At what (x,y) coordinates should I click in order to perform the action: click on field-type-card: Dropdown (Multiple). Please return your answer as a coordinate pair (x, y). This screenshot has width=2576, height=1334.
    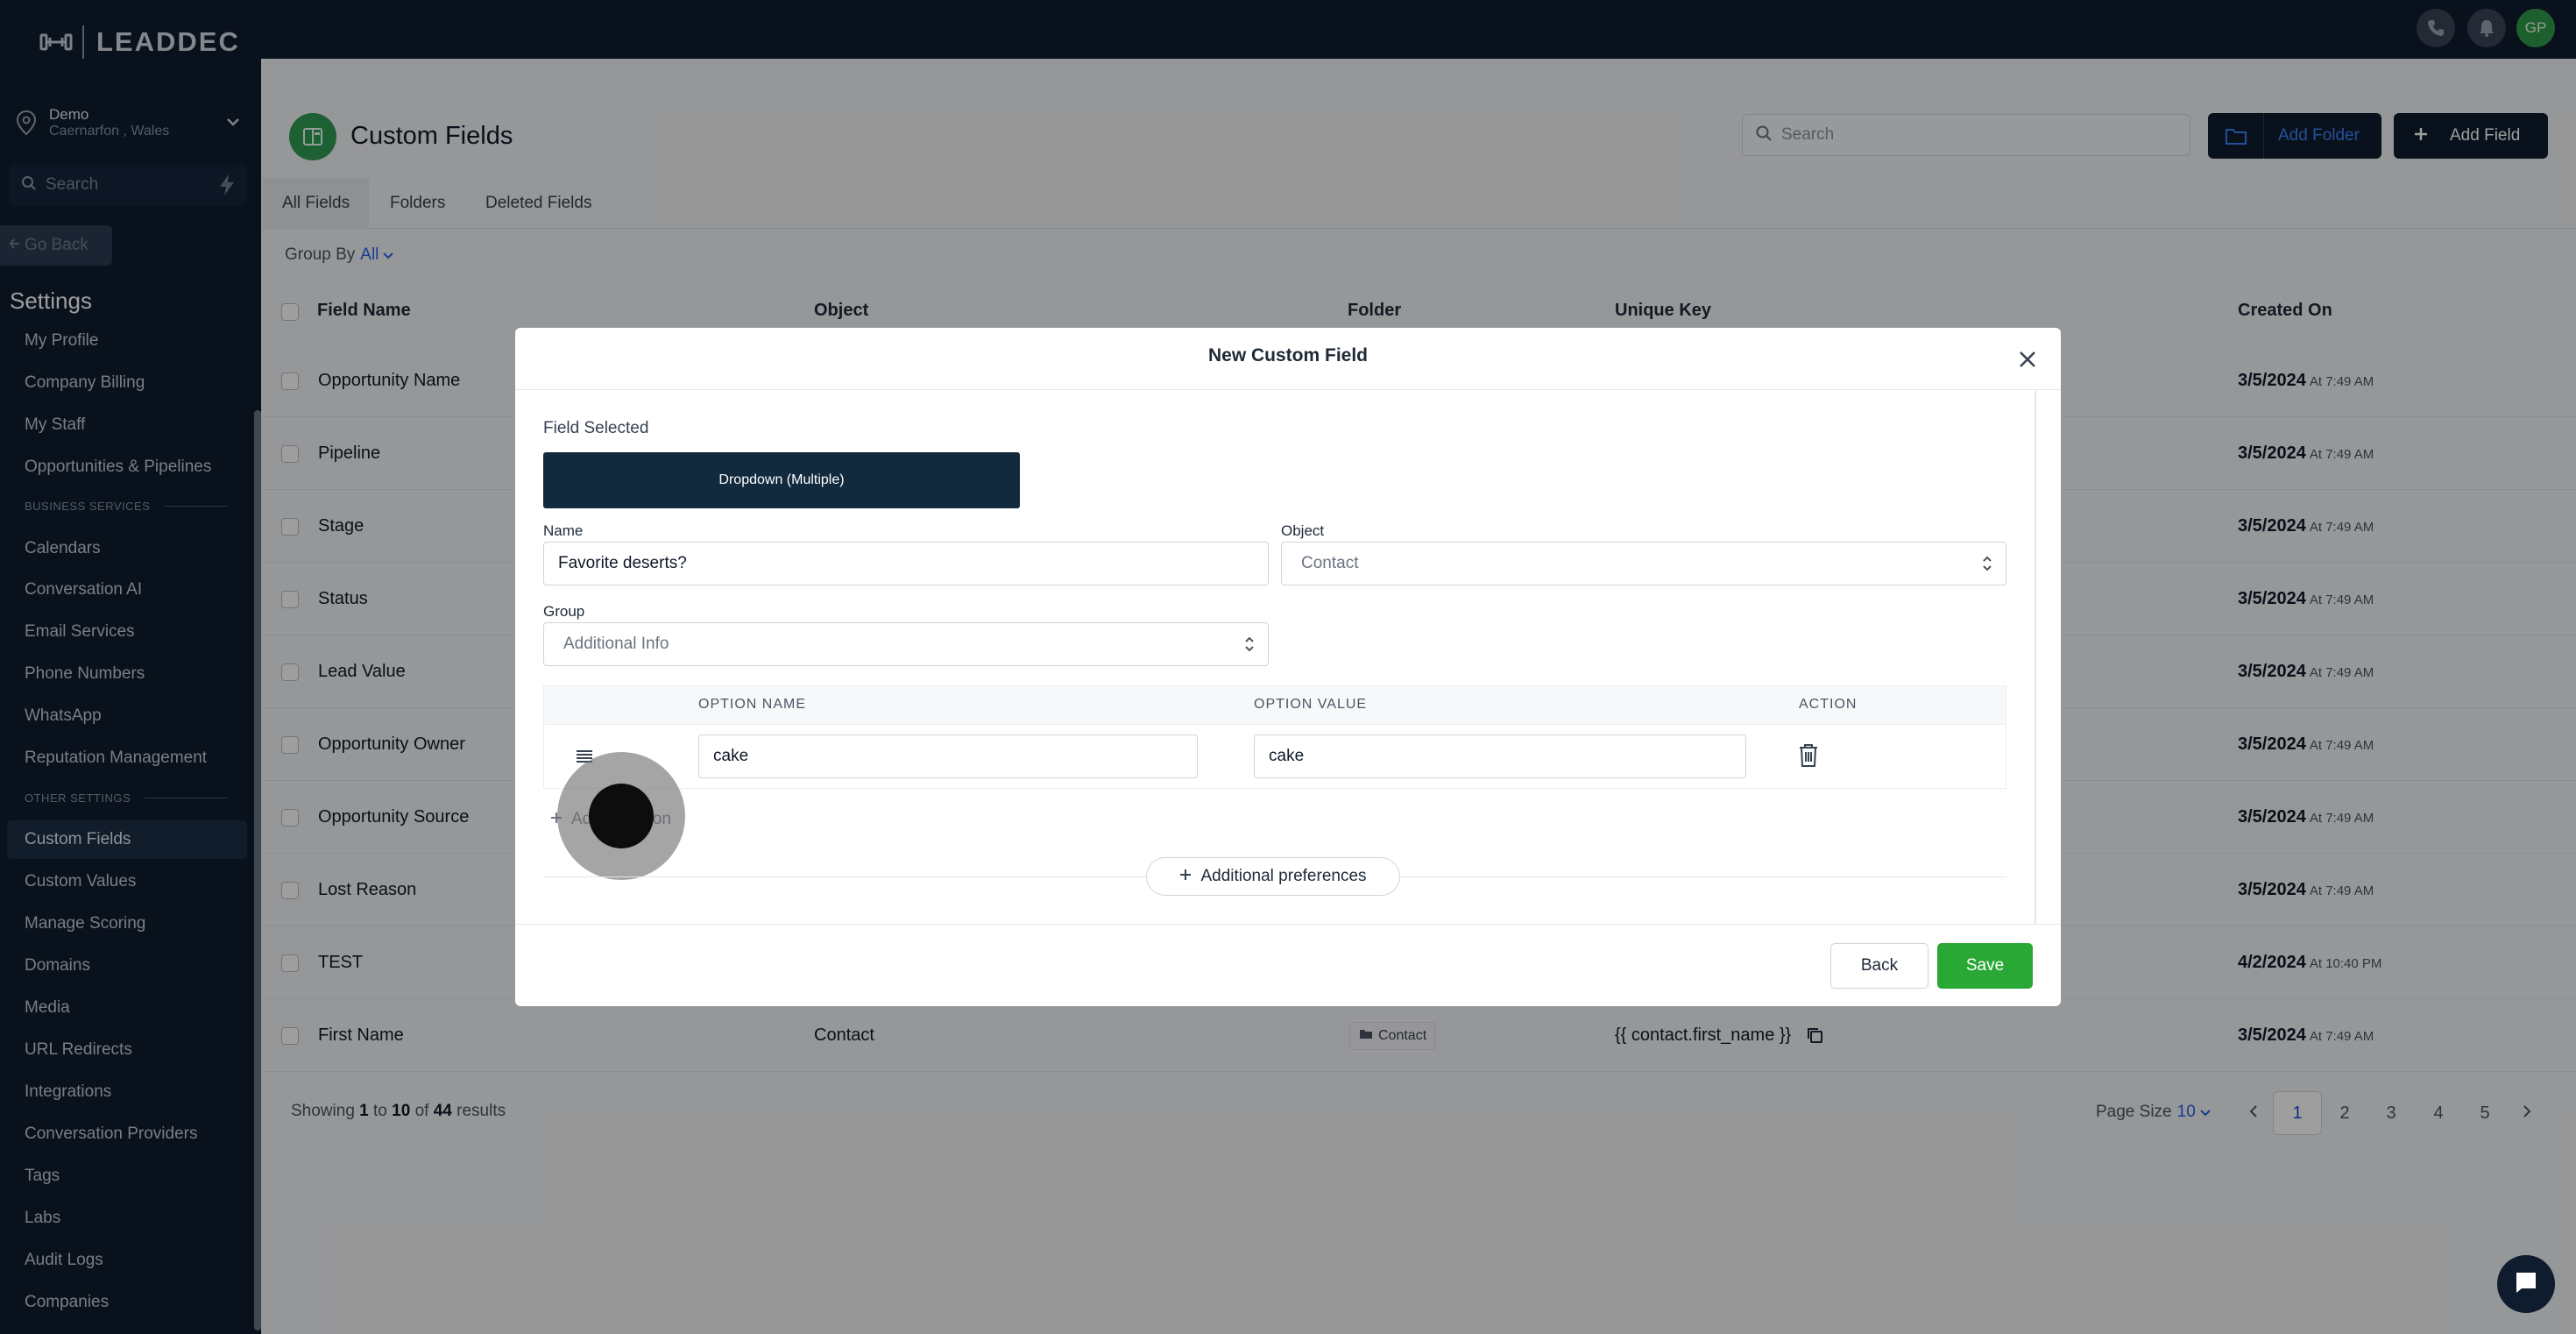
    Looking at the image, I should click on (781, 480).